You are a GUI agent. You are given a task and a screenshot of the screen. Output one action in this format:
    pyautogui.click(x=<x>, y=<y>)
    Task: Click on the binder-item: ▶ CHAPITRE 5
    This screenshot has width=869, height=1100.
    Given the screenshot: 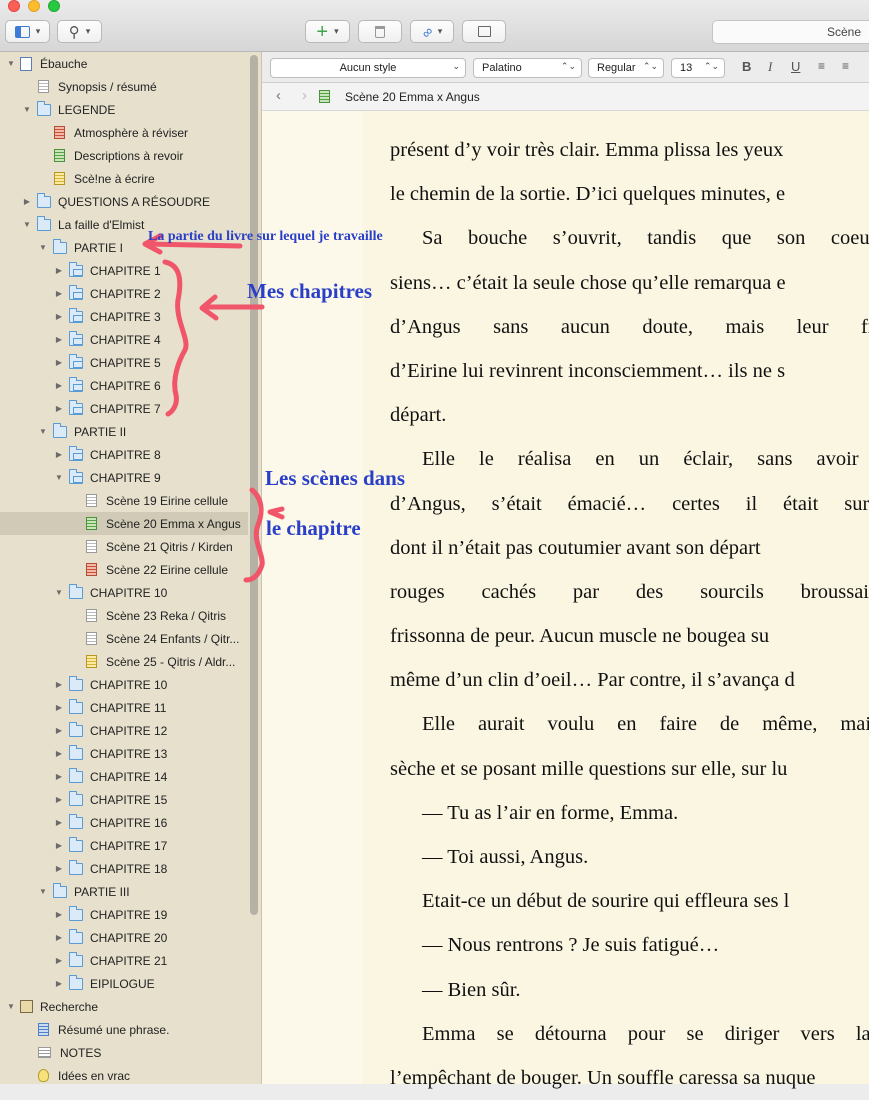 What is the action you would take?
    pyautogui.click(x=124, y=362)
    